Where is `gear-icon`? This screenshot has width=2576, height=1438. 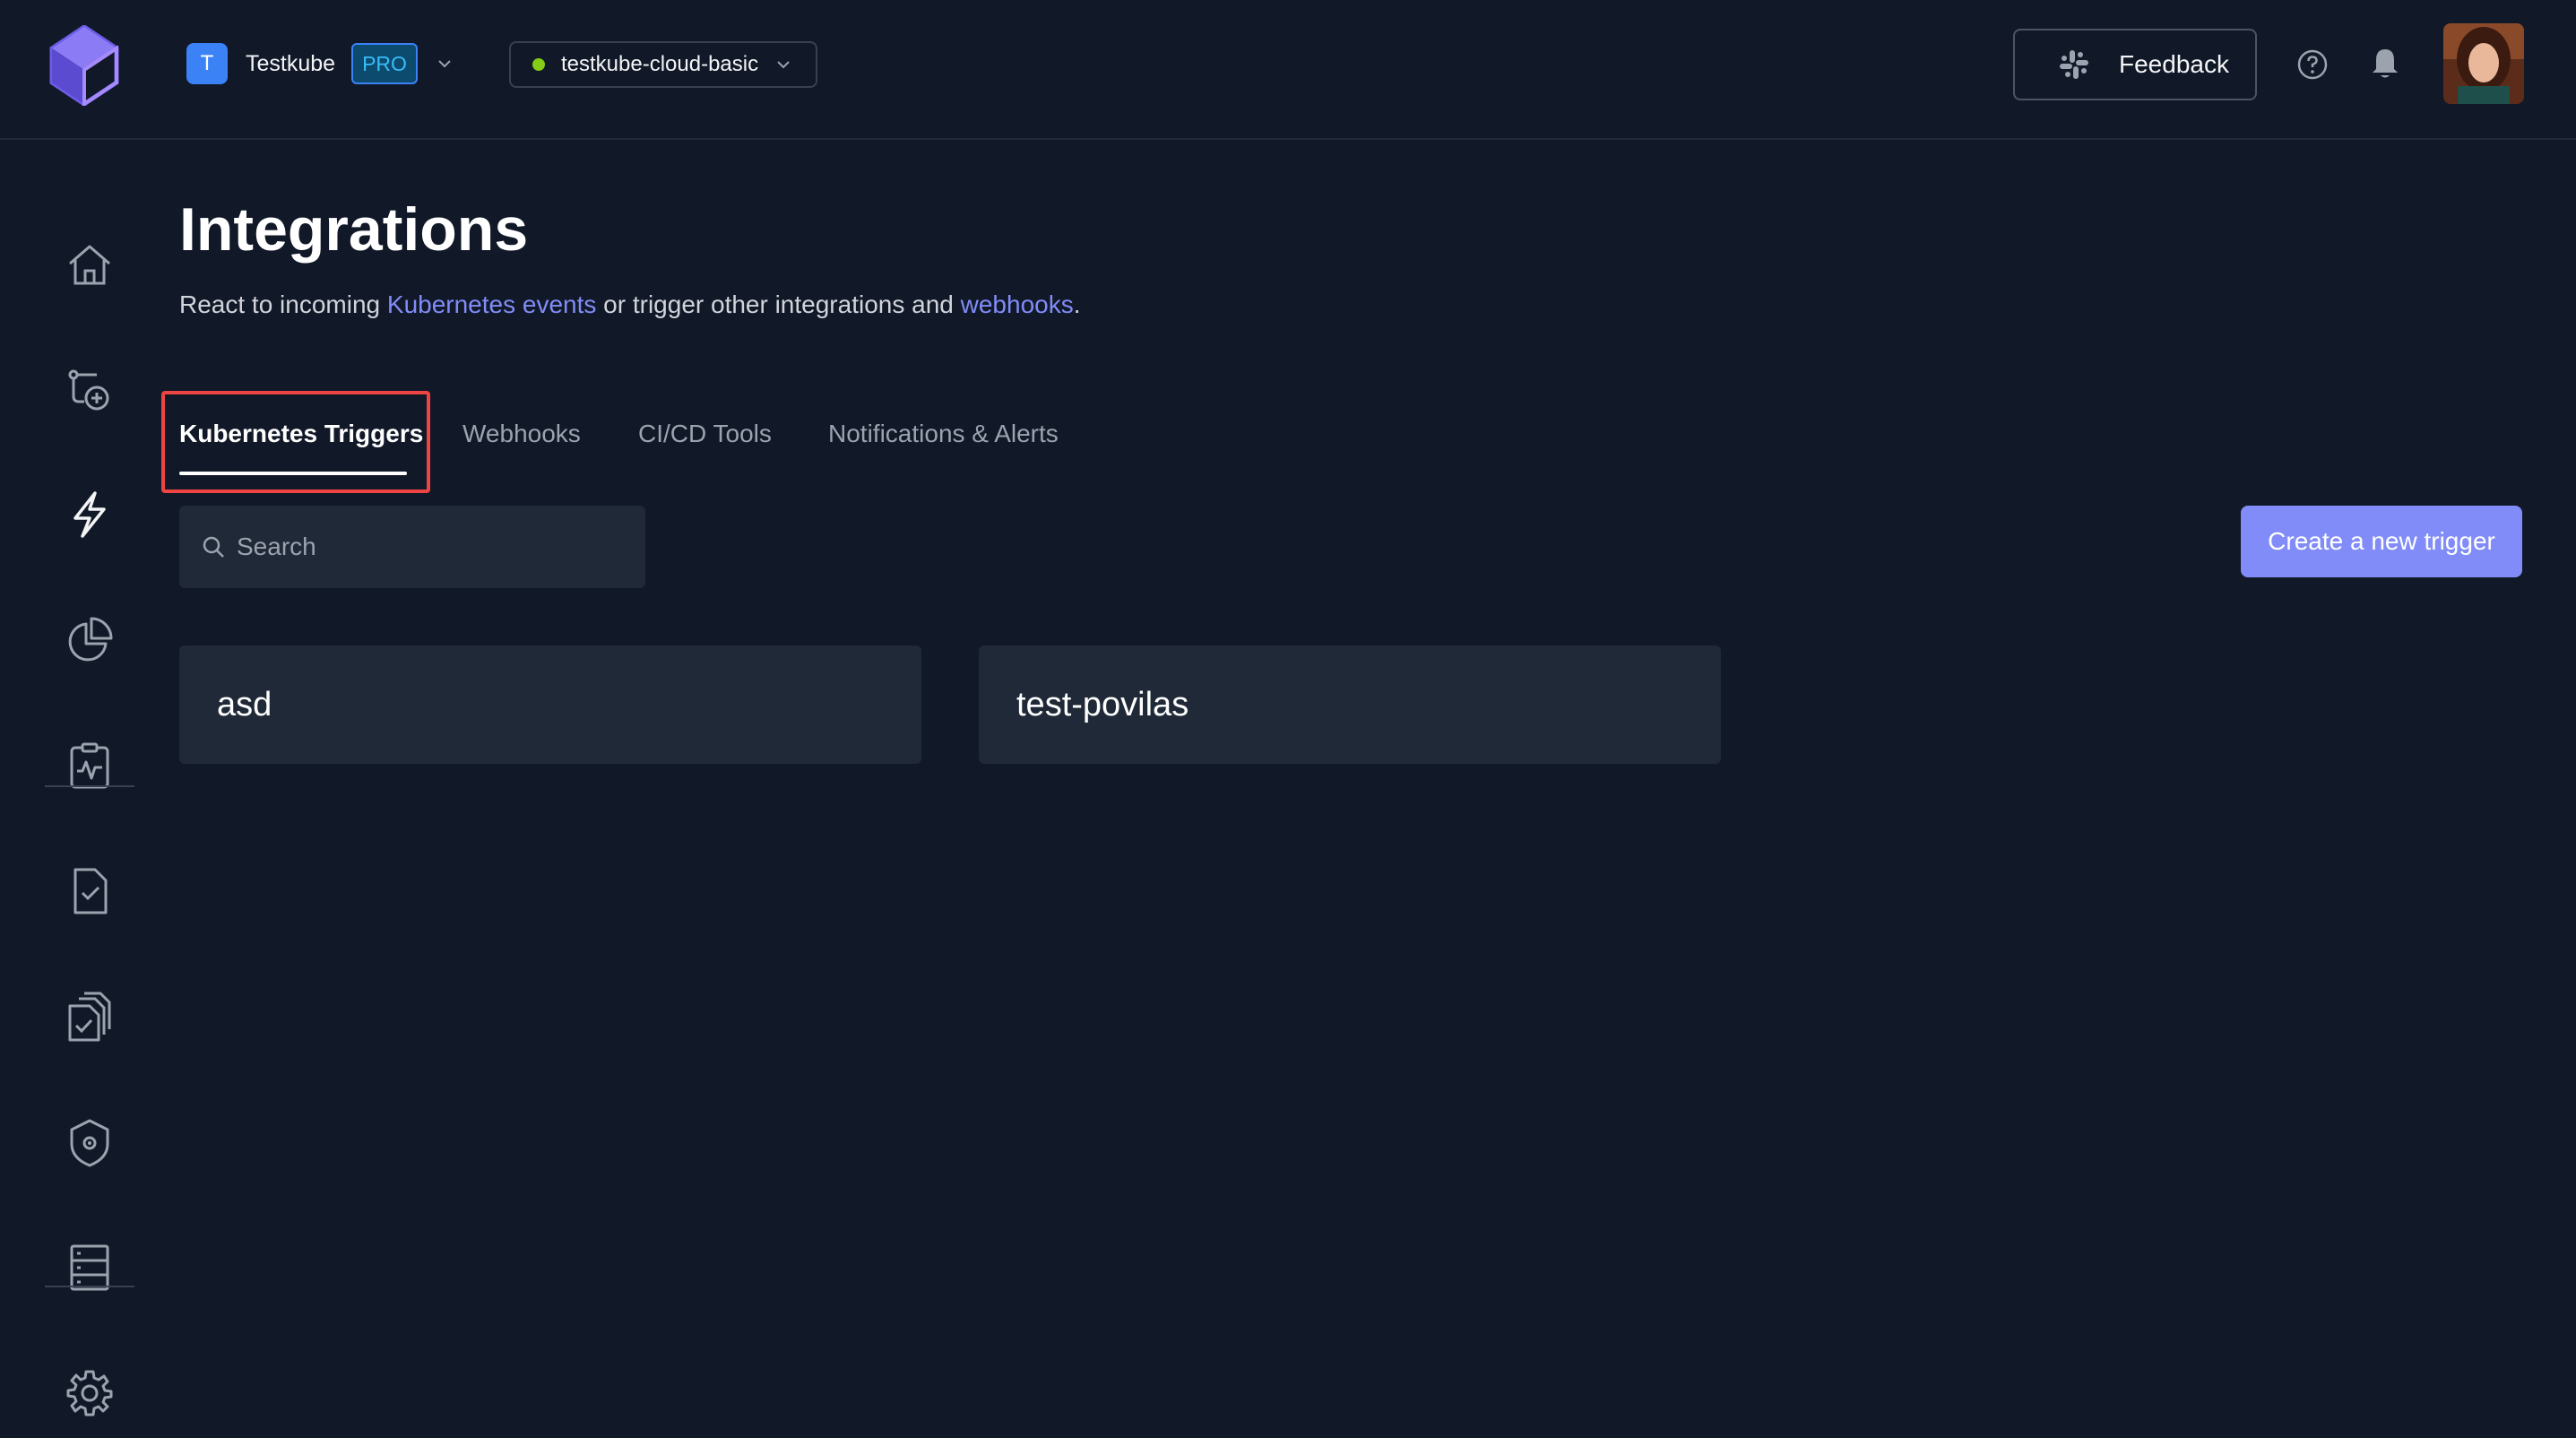
gear-icon is located at coordinates (89, 1393).